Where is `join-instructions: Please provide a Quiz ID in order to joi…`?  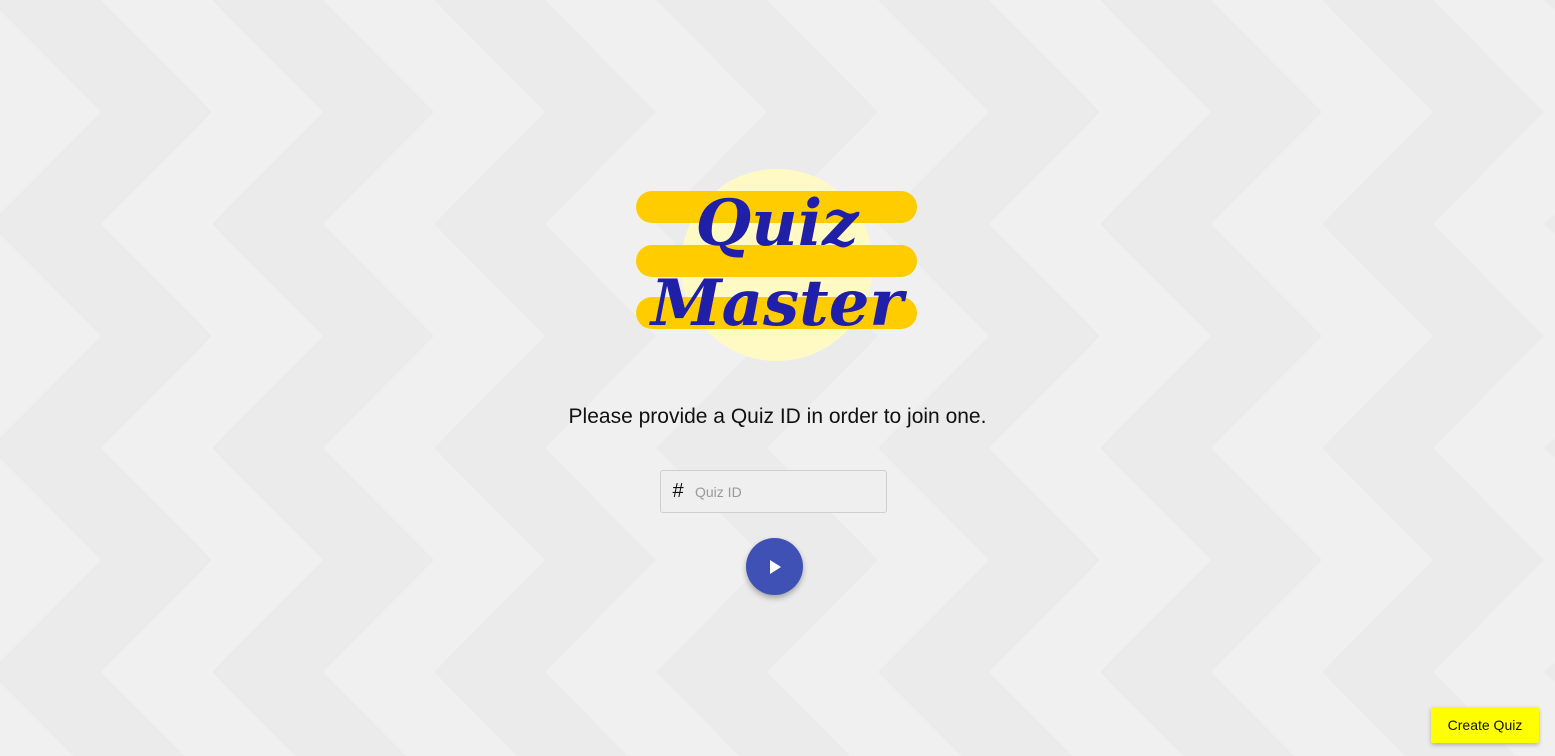 join-instructions: Please provide a Quiz ID in order to joi… is located at coordinates (777, 416).